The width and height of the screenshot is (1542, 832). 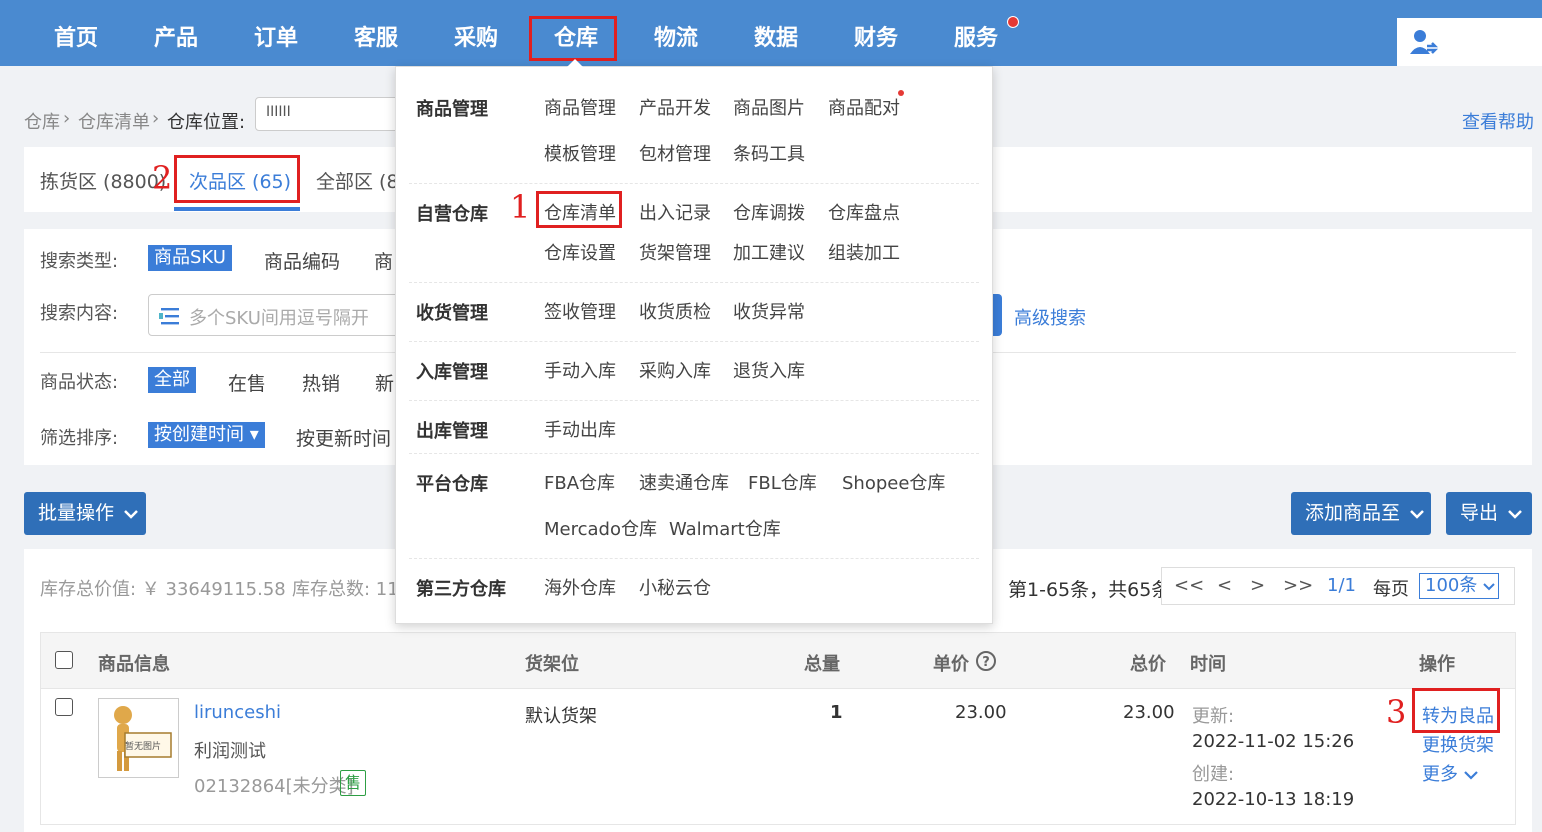 I want to click on menu-item: 退货入库, so click(x=769, y=370).